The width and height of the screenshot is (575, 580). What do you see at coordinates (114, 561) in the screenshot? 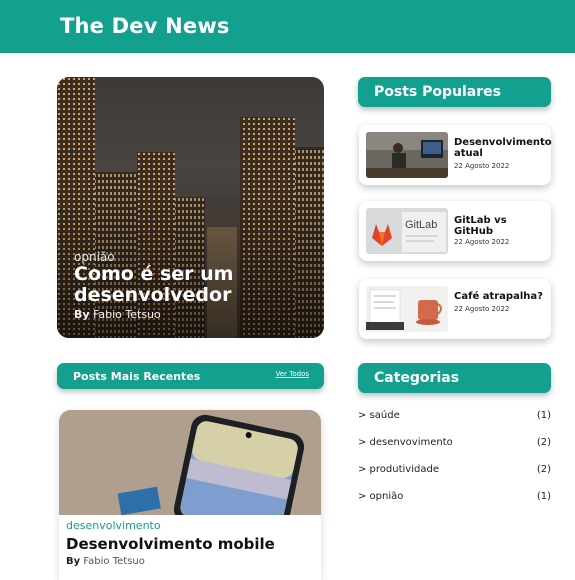
I see `recent-post-author: Fabio Tetsuo` at bounding box center [114, 561].